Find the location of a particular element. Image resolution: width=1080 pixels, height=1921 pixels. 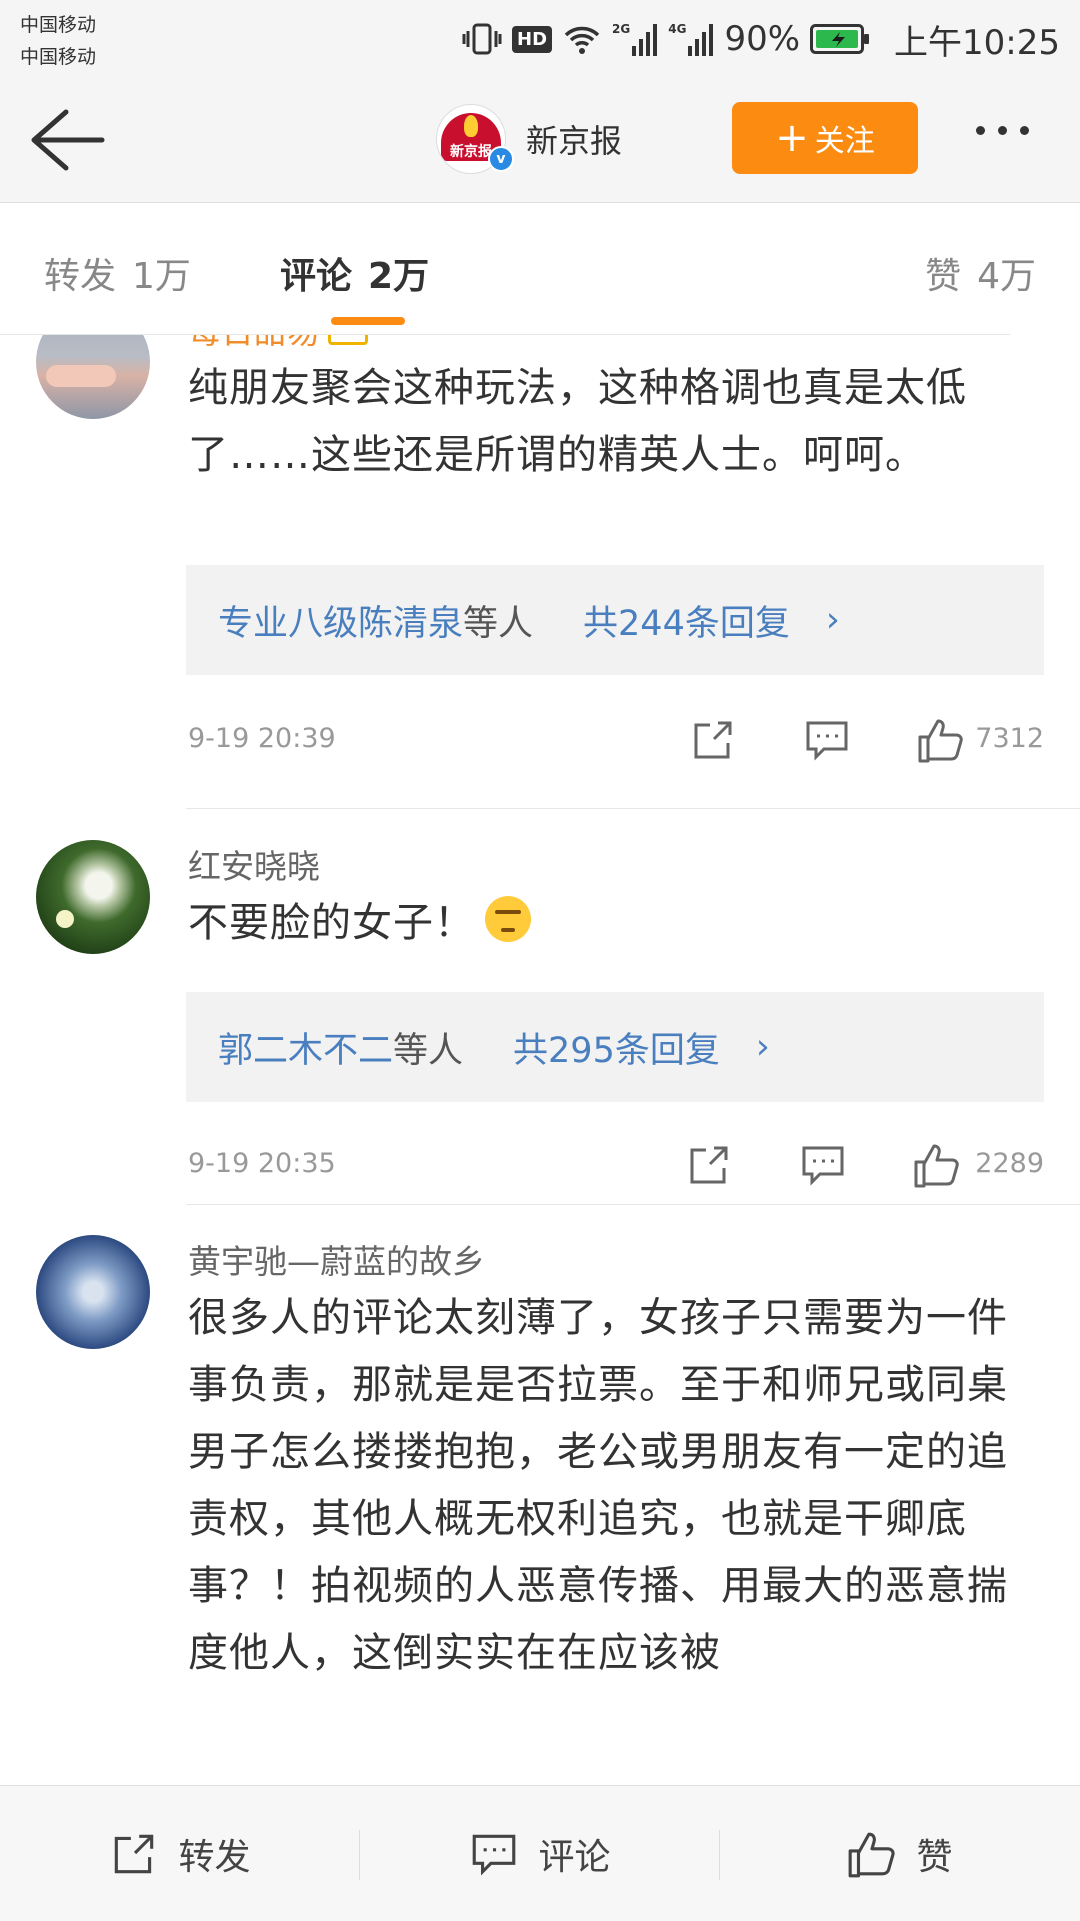

top-bar: 新京报 新京报 v + 关注 is located at coordinates (540, 141).